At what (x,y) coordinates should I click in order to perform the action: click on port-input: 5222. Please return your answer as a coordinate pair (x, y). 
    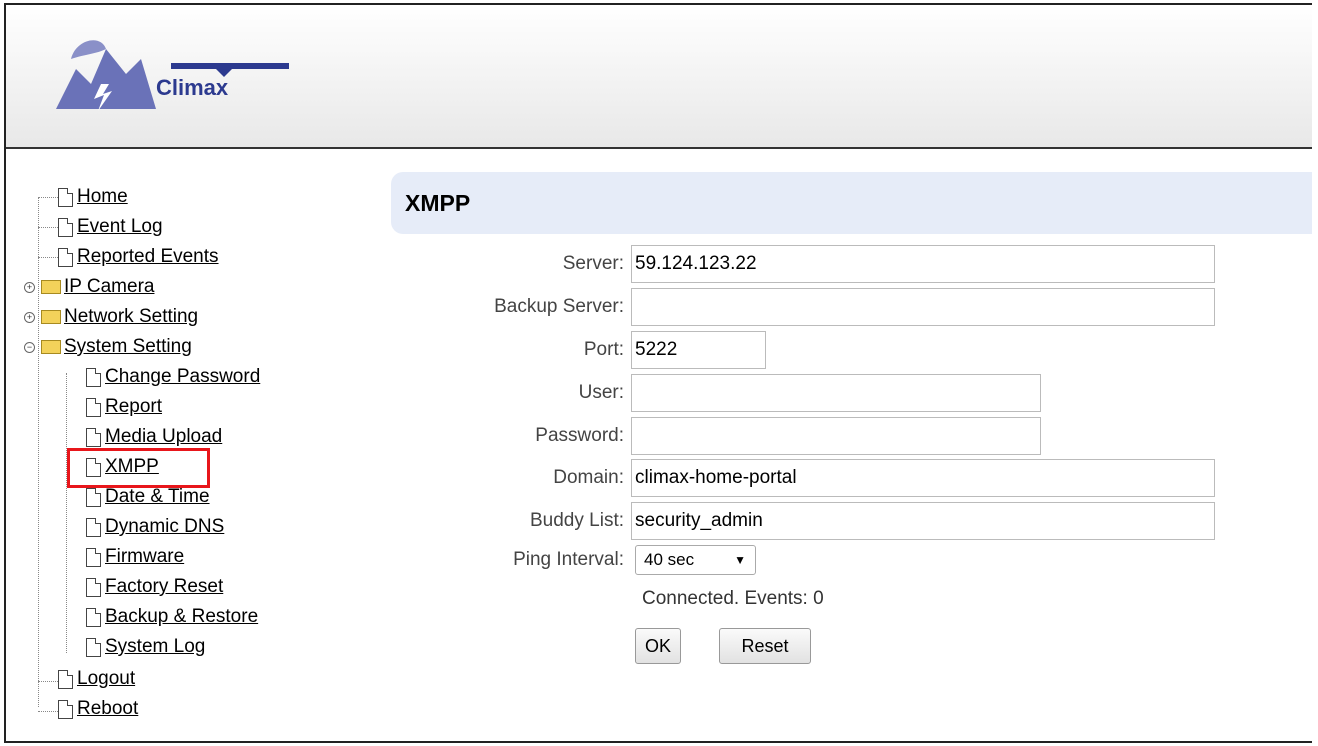
    Looking at the image, I should click on (698, 350).